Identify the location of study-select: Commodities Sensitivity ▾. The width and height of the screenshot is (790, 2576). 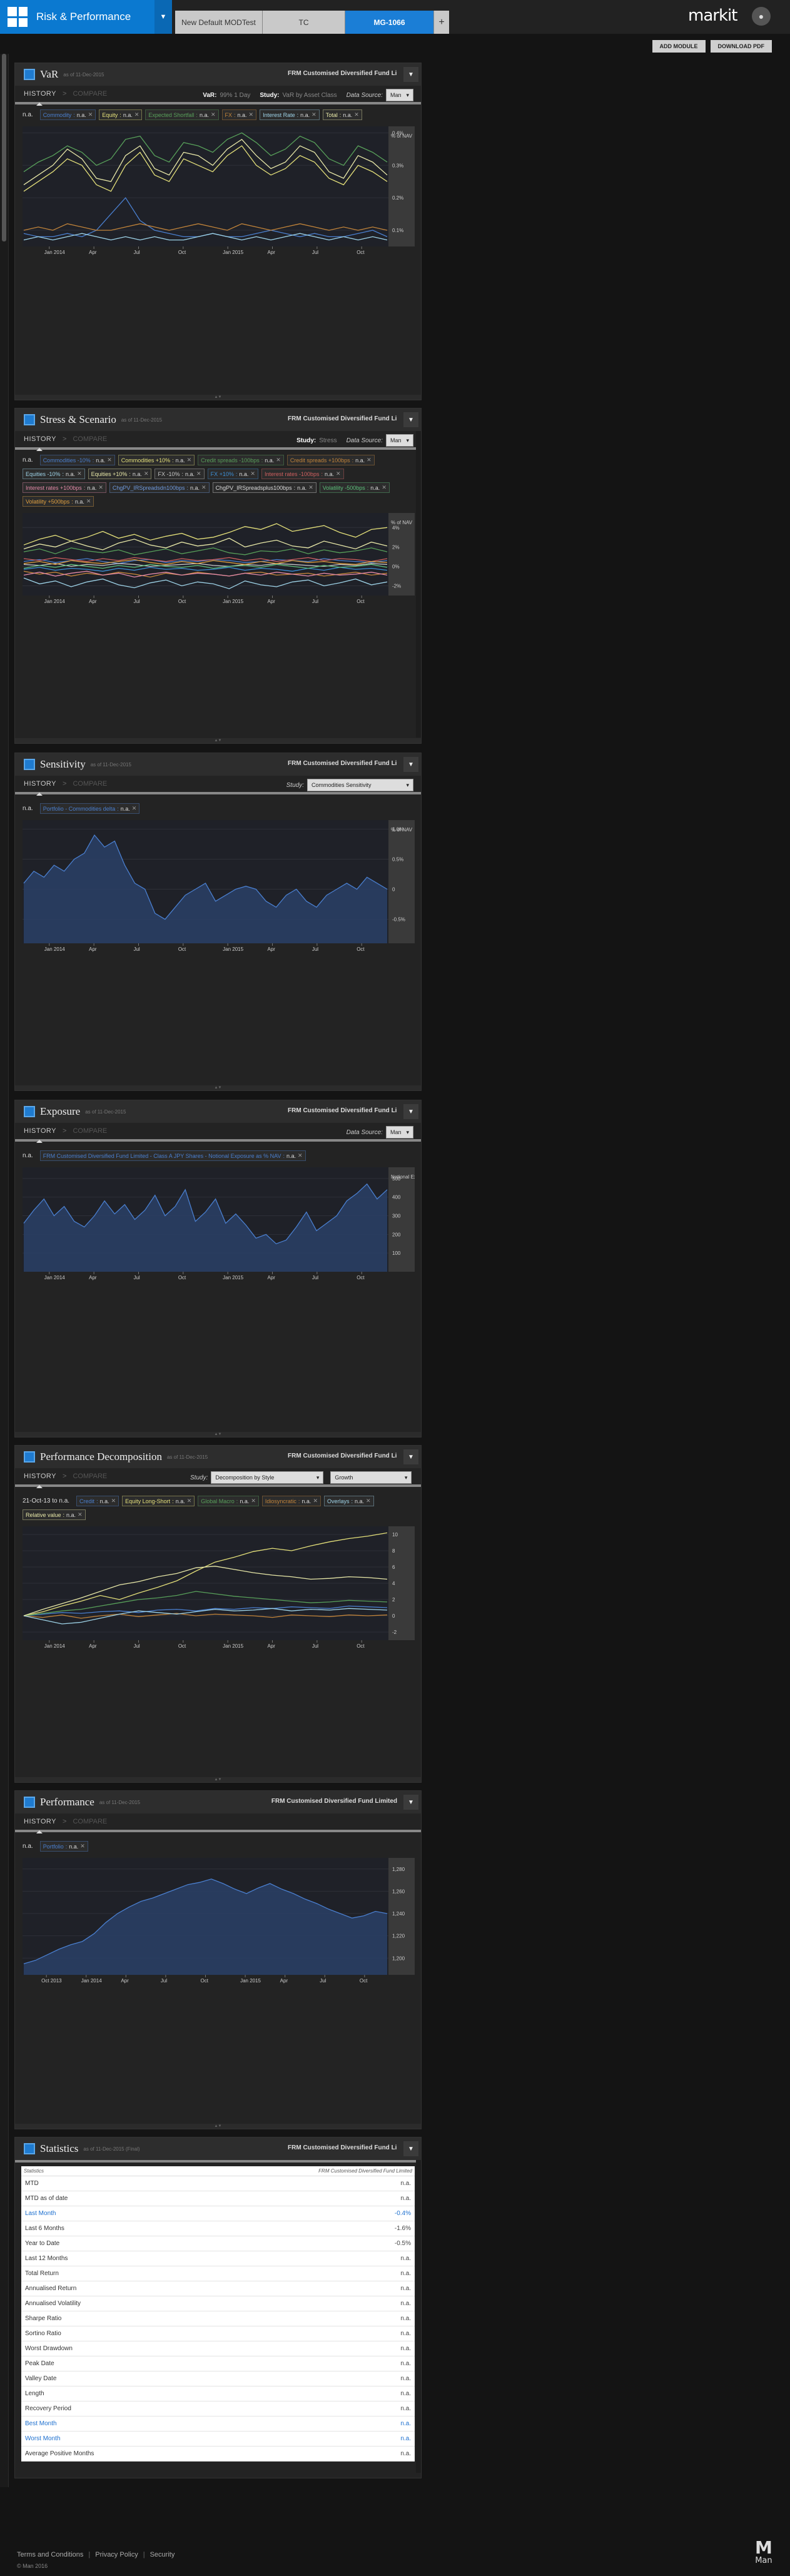
(360, 785).